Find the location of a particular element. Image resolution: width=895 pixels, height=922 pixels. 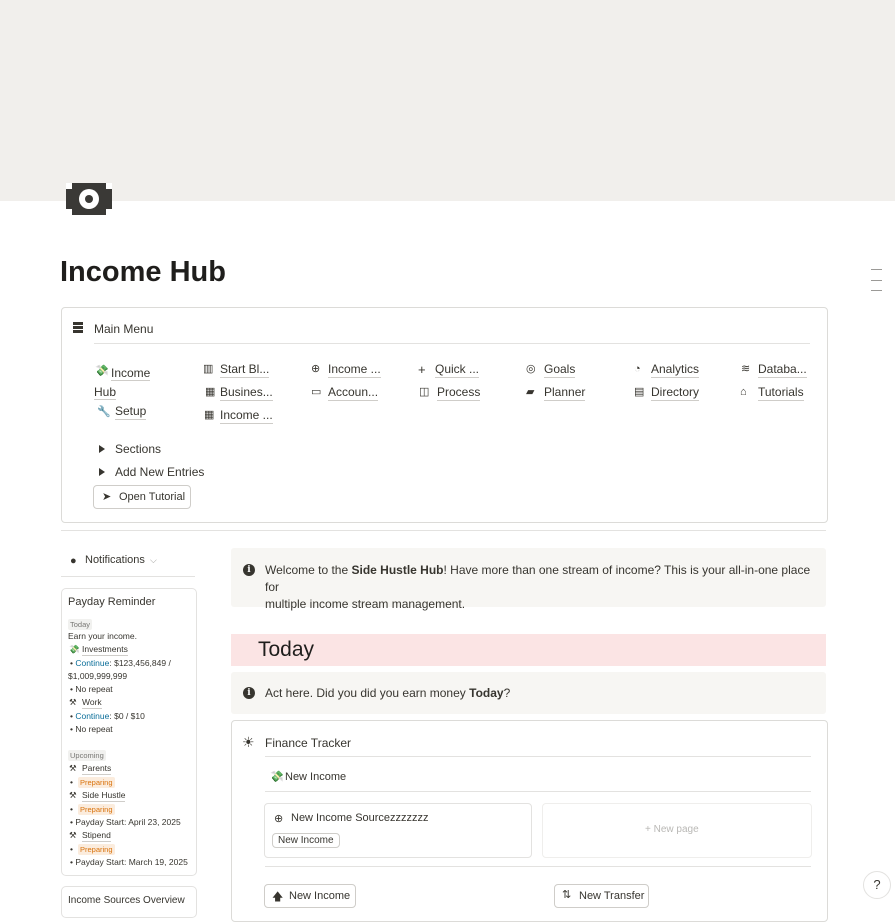

bill-circle is located at coordinates (89, 199).